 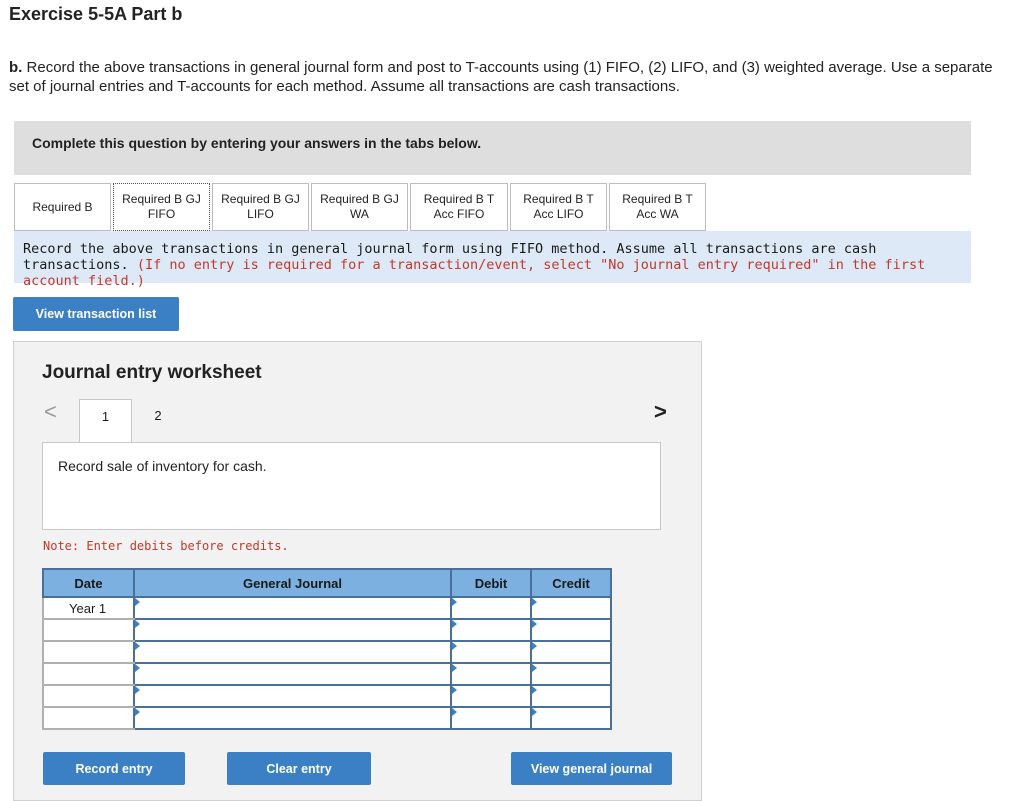 I want to click on tab-required-b-gj-fifo: Required B GJ FIFO, so click(x=161, y=207).